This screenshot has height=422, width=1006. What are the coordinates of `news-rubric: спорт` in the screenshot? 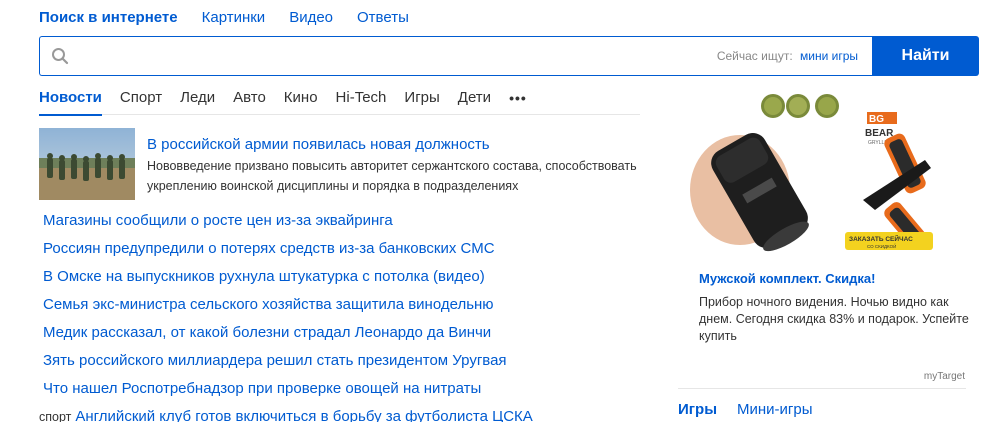 It's located at (55, 416).